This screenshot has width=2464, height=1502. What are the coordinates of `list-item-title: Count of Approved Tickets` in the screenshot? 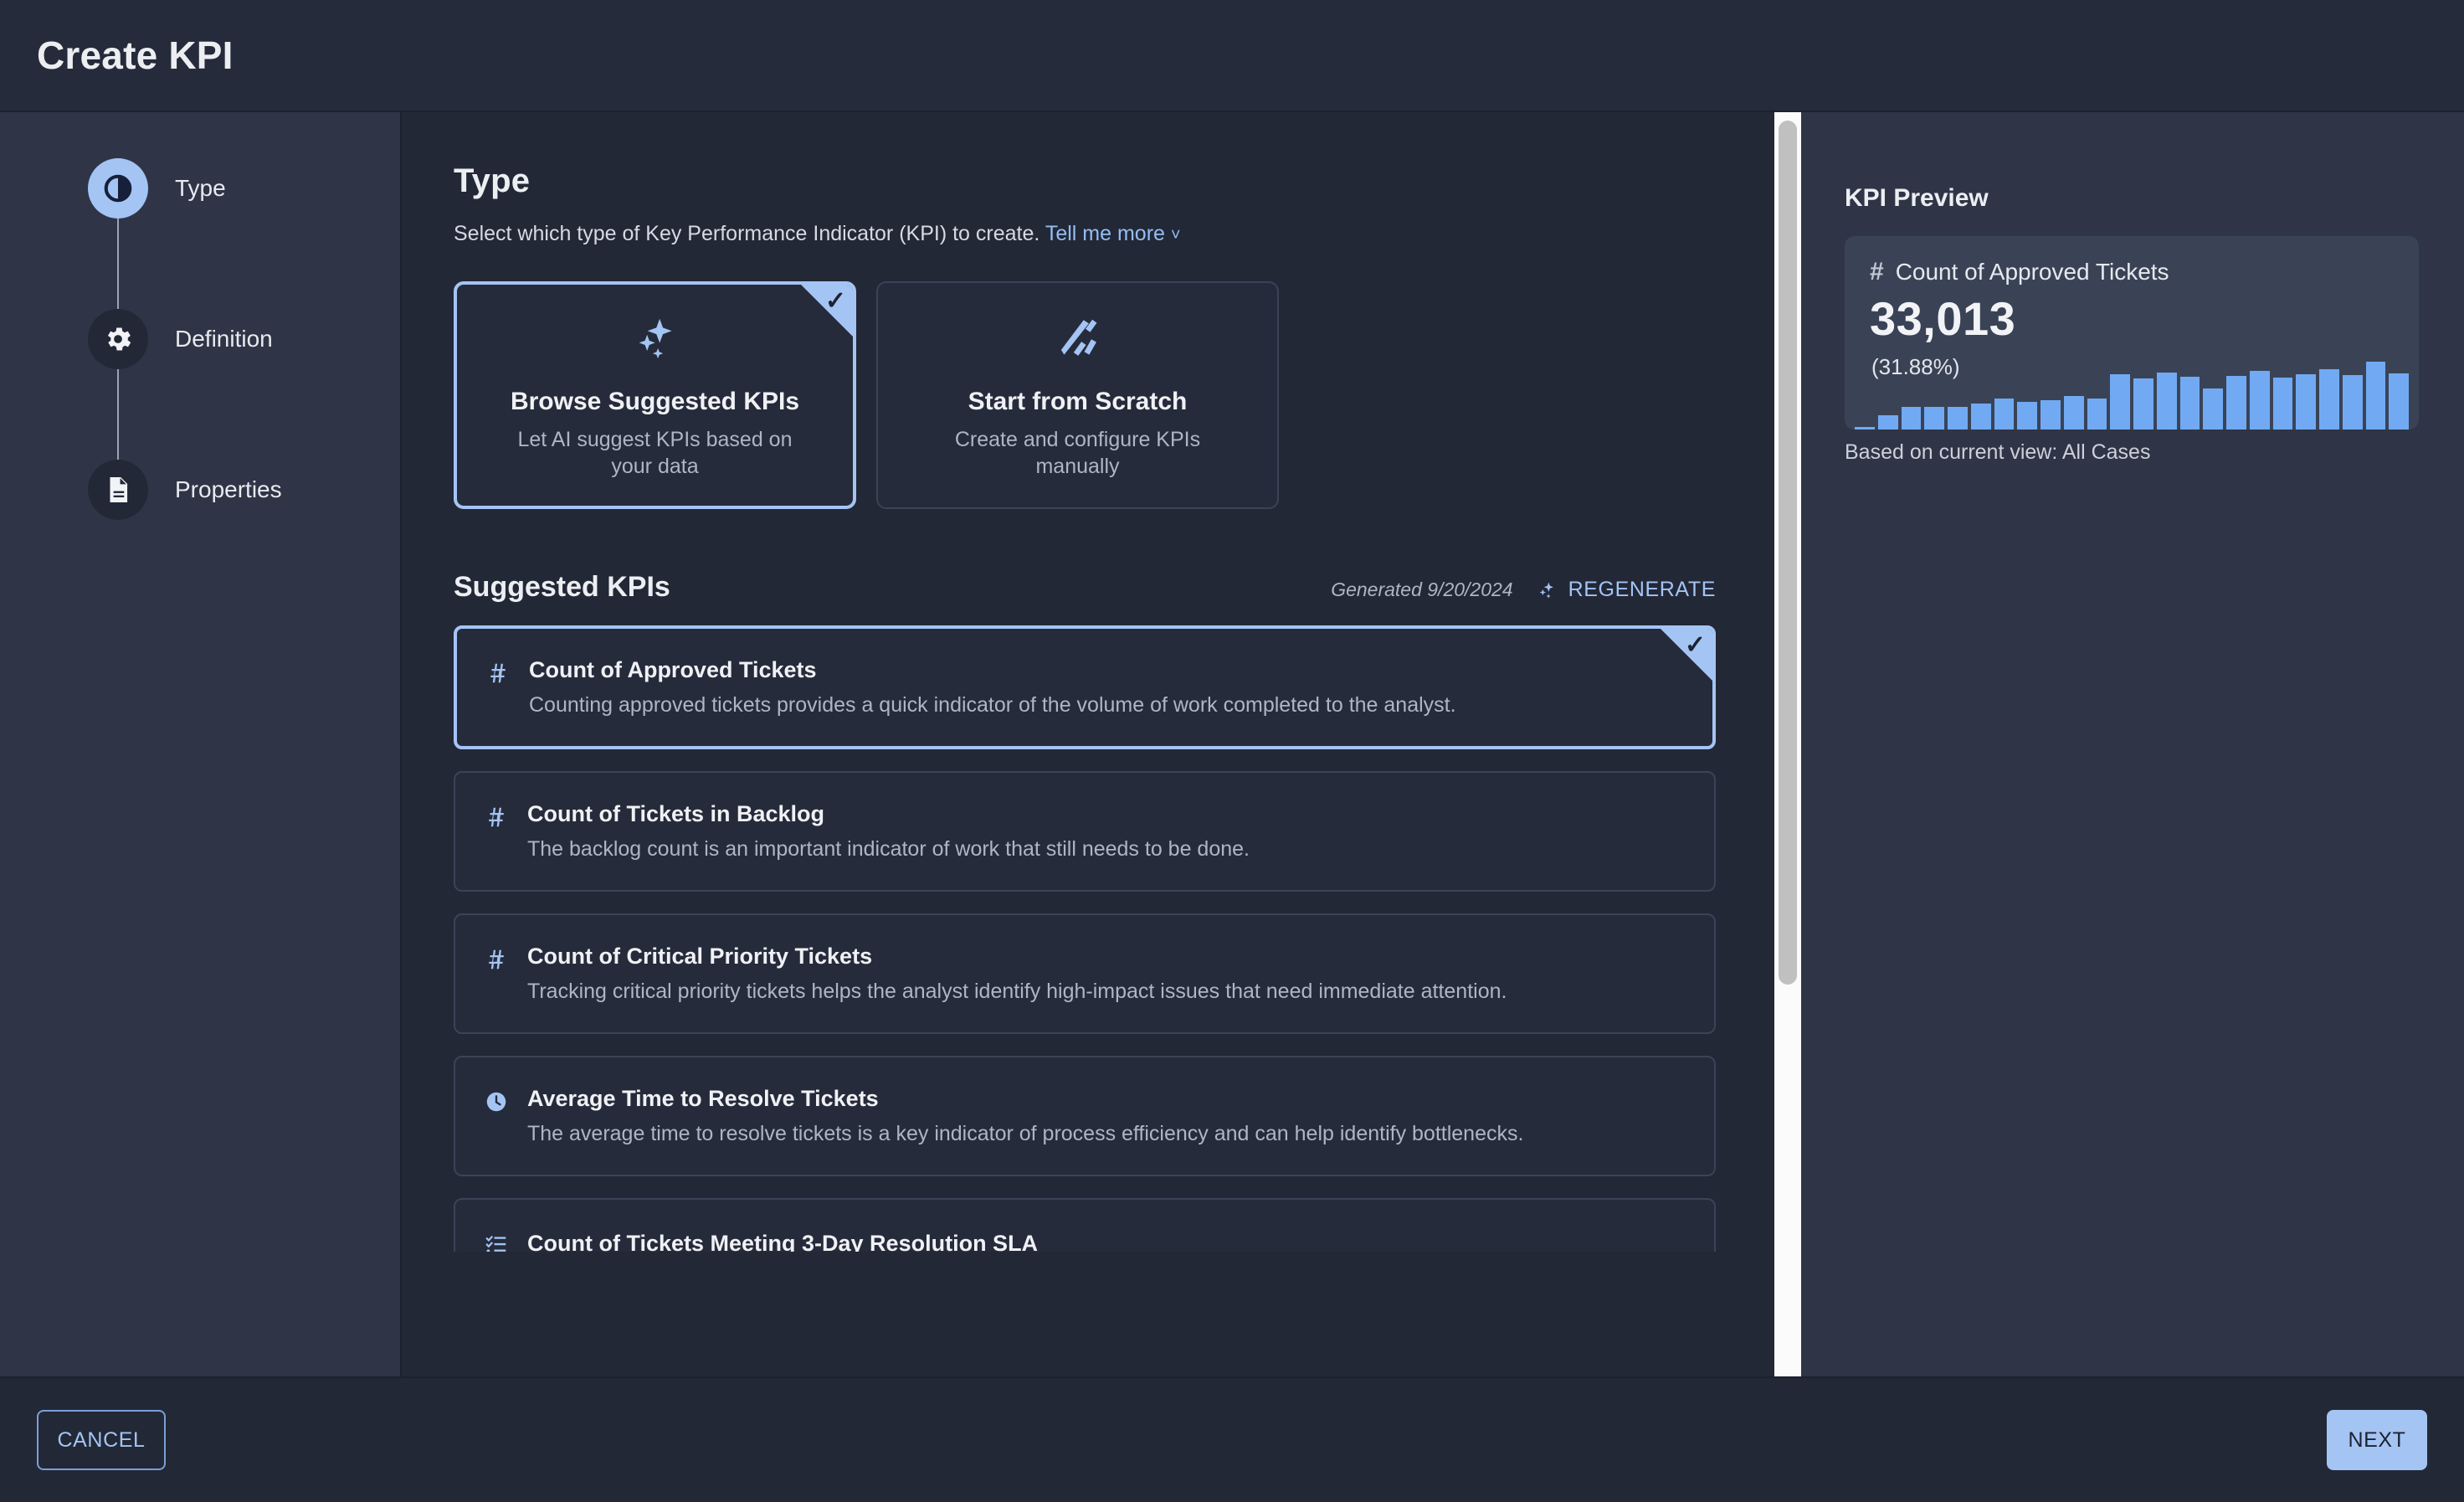 It's located at (673, 669).